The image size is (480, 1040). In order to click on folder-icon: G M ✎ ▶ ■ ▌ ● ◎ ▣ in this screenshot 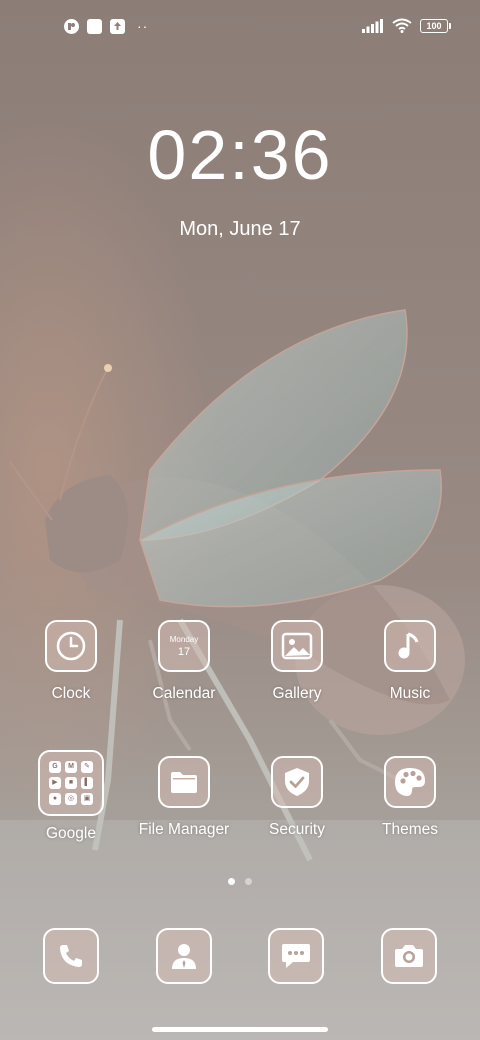, I will do `click(71, 783)`.